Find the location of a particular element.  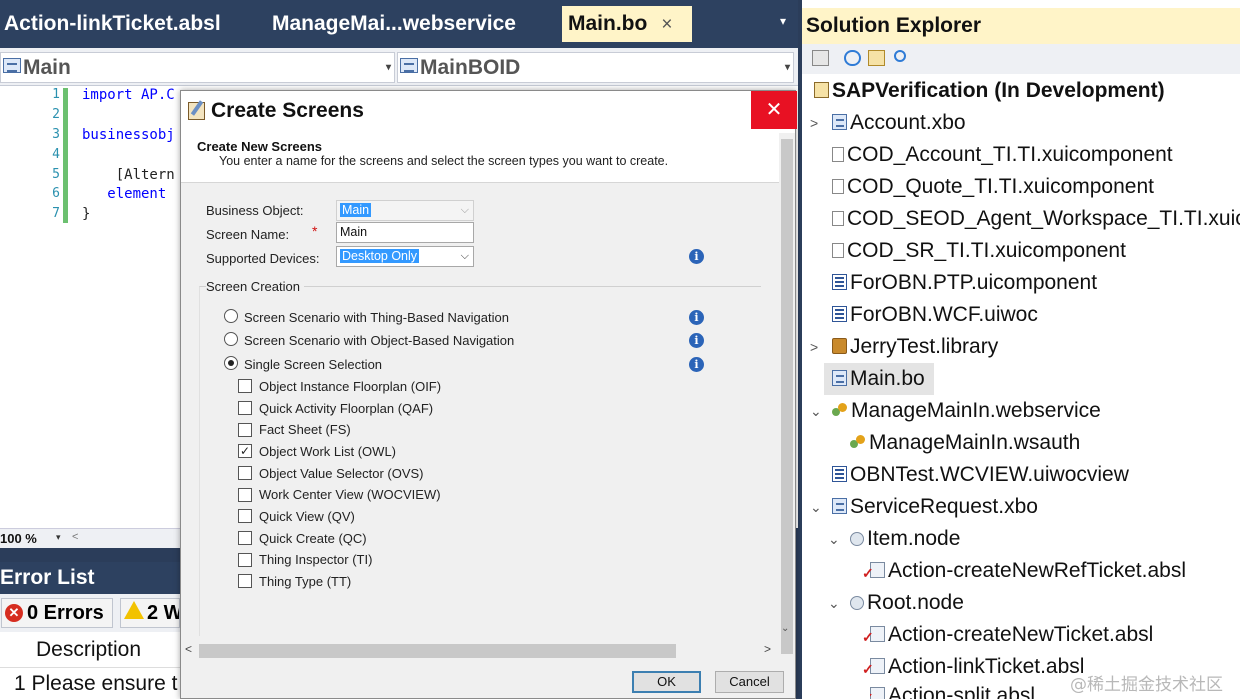

tree-item-action-linkticket: Action-linkTicket.absl is located at coordinates (973, 668).